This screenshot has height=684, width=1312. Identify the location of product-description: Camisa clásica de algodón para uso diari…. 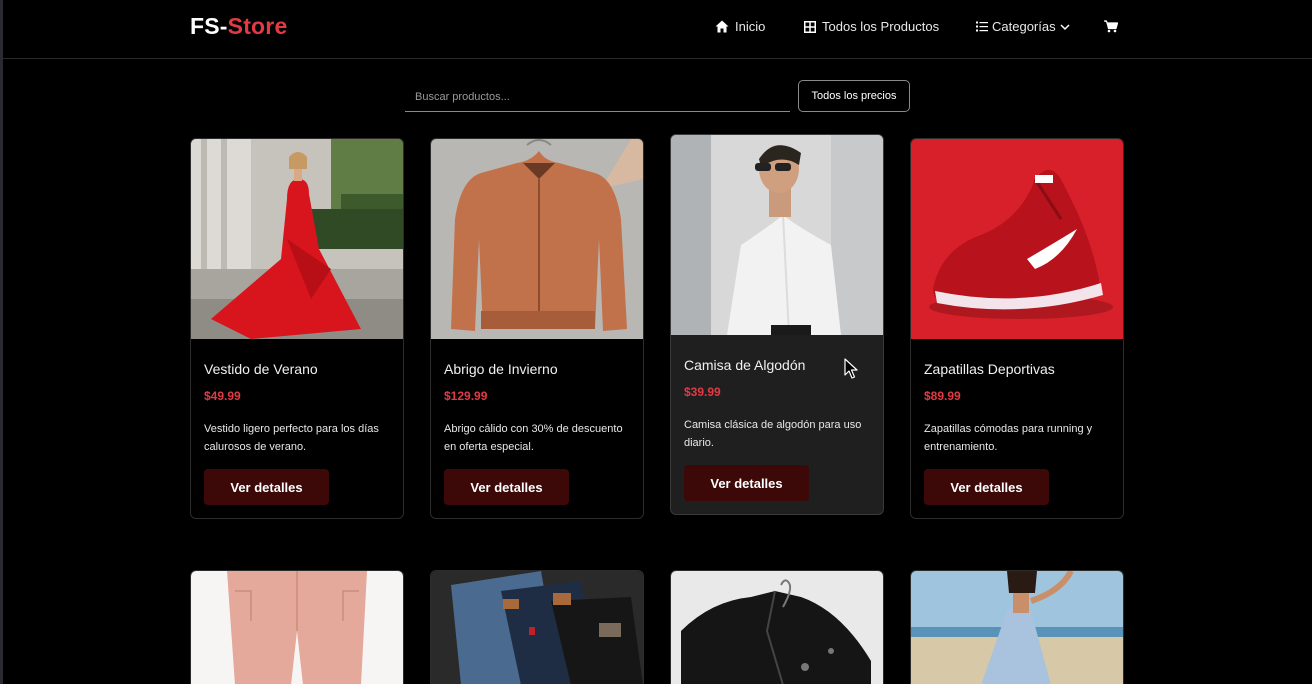
(773, 434).